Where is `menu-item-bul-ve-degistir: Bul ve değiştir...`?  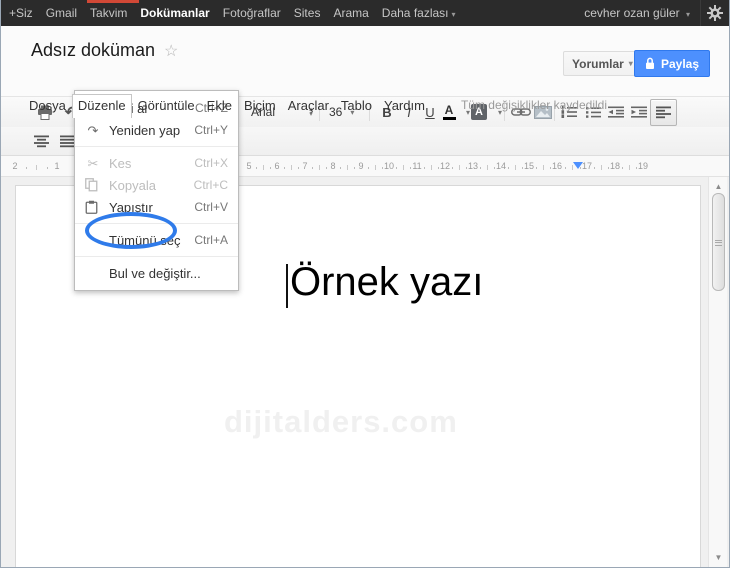
menu-item-bul-ve-degistir: Bul ve değiştir... is located at coordinates (156, 273).